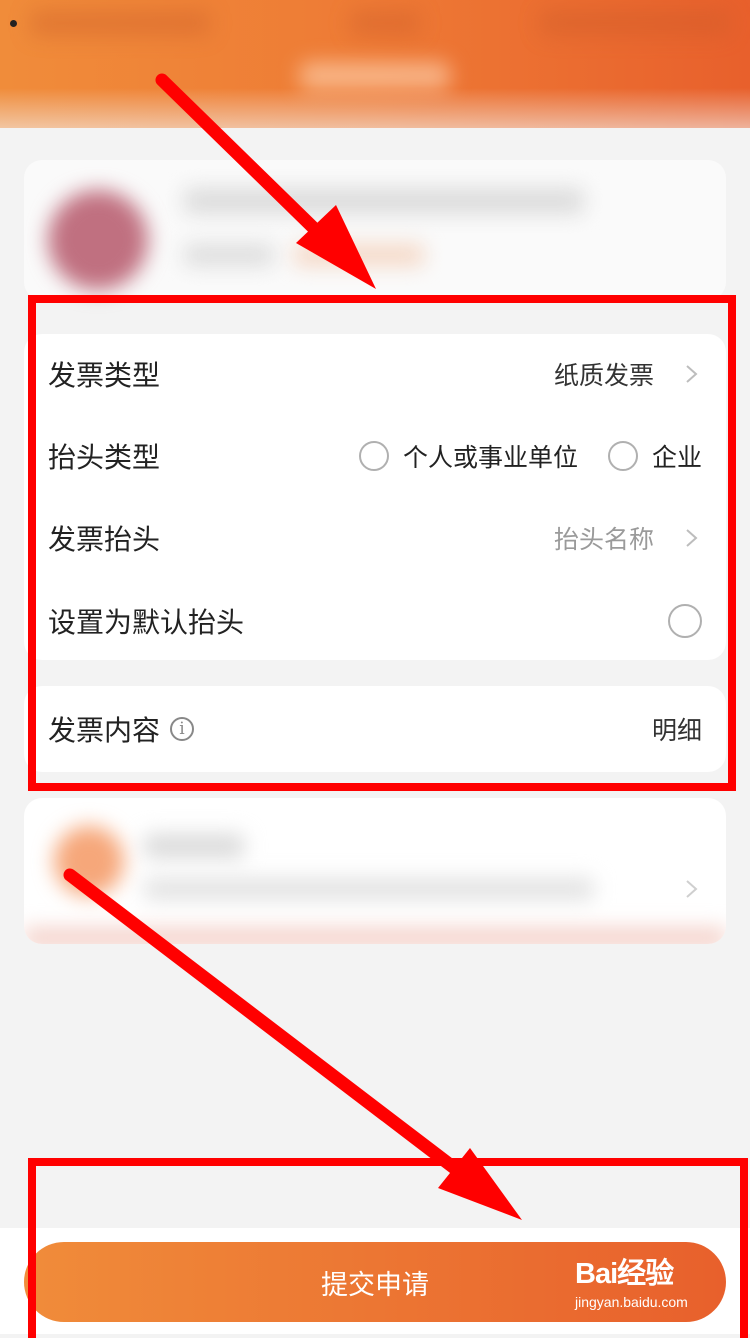 Image resolution: width=750 pixels, height=1338 pixels. Describe the element at coordinates (98, 240) in the screenshot. I see `avatar` at that location.